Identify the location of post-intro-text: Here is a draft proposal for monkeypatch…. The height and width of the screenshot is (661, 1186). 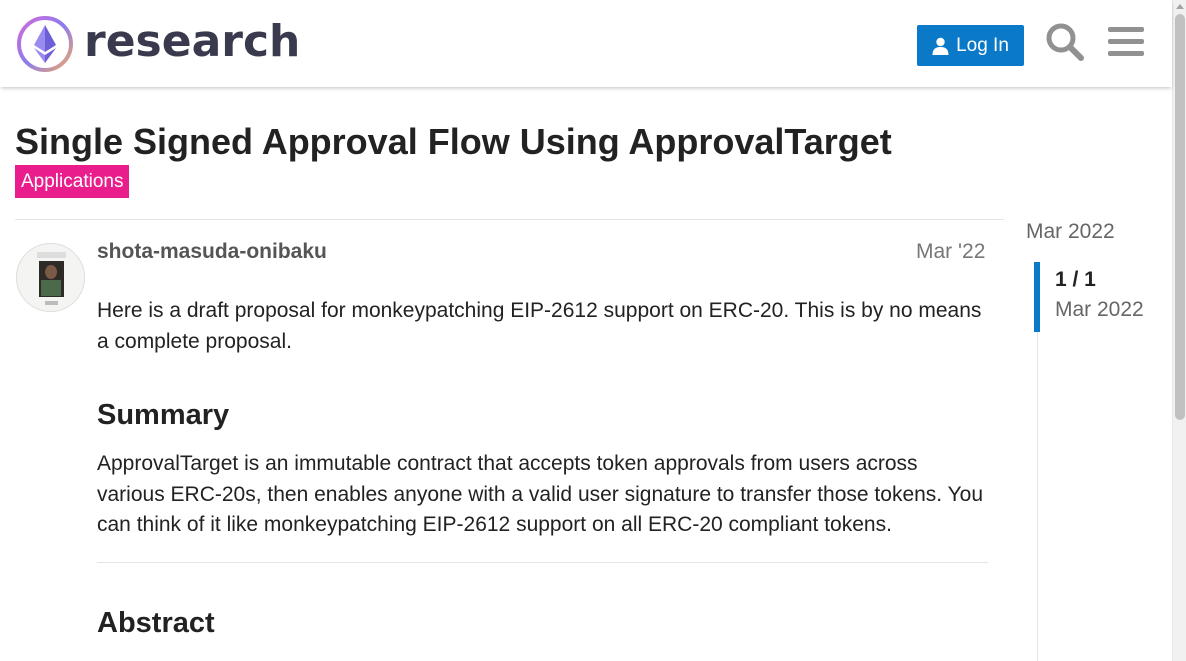
(539, 326).